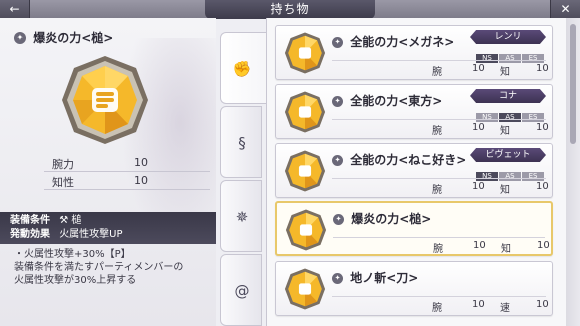 The height and width of the screenshot is (326, 580). Describe the element at coordinates (396, 101) in the screenshot. I see `item-name-text: 全能の力<東方>` at that location.